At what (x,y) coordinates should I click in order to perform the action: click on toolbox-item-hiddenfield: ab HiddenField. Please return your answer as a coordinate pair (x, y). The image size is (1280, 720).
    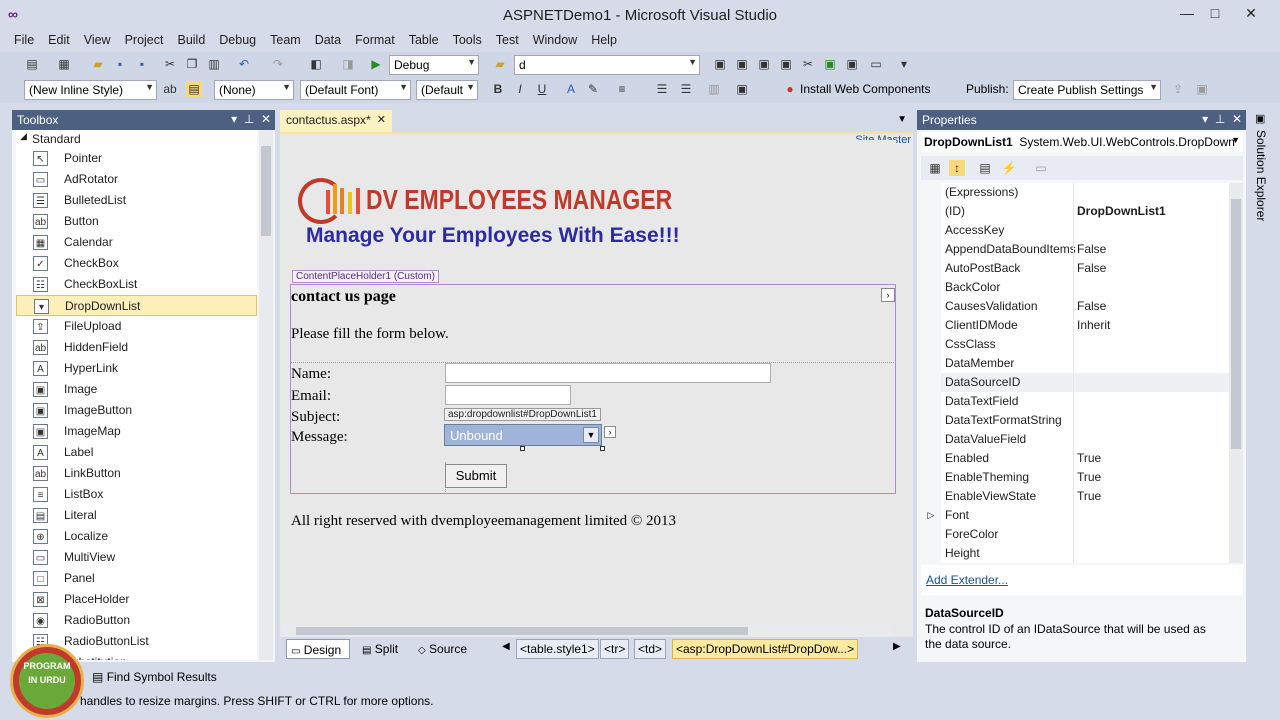
    Looking at the image, I should click on (136, 347).